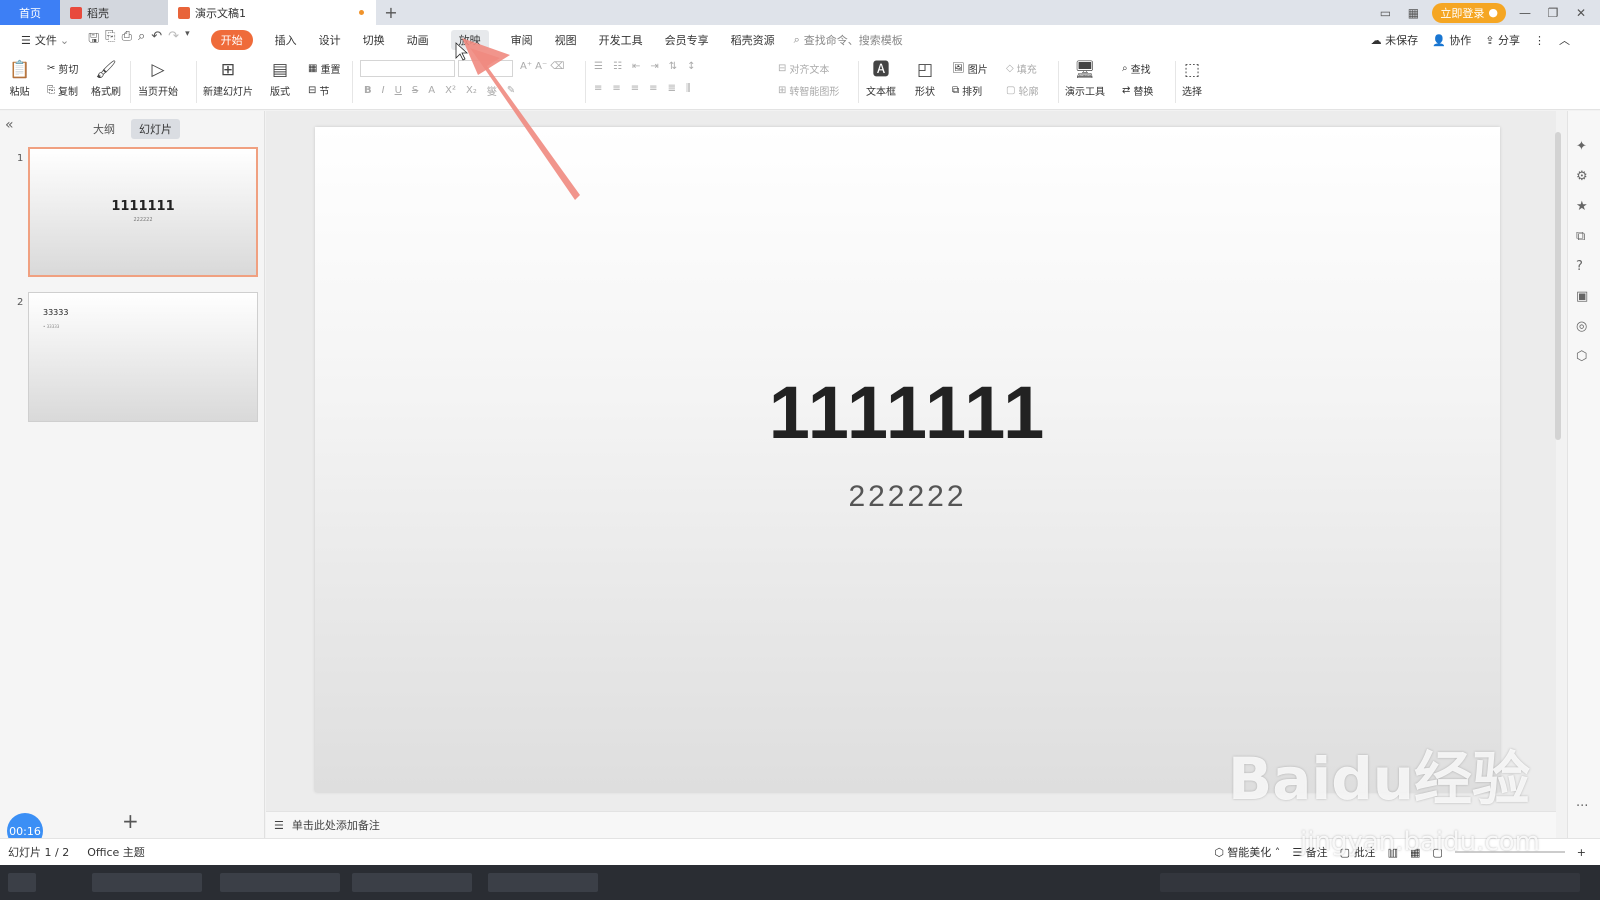 The width and height of the screenshot is (1600, 900). I want to click on tab-developer: 开发工具, so click(621, 40).